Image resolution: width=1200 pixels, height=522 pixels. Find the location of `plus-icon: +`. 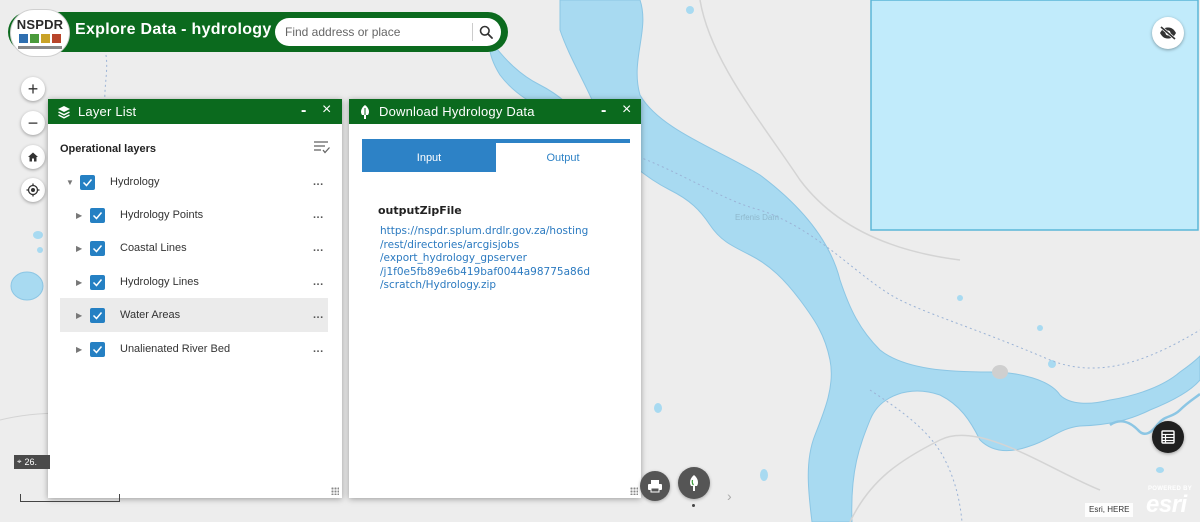

plus-icon: + is located at coordinates (33, 89).